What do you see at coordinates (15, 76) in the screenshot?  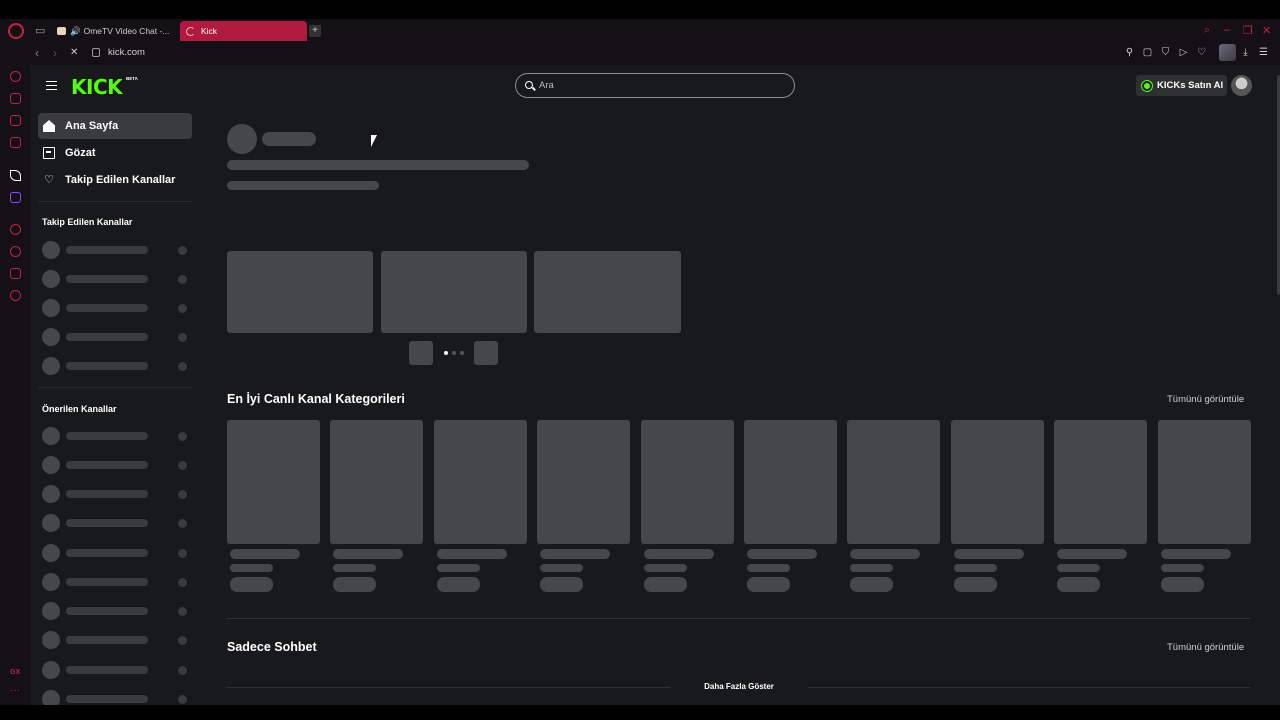 I see `gx-control-icon` at bounding box center [15, 76].